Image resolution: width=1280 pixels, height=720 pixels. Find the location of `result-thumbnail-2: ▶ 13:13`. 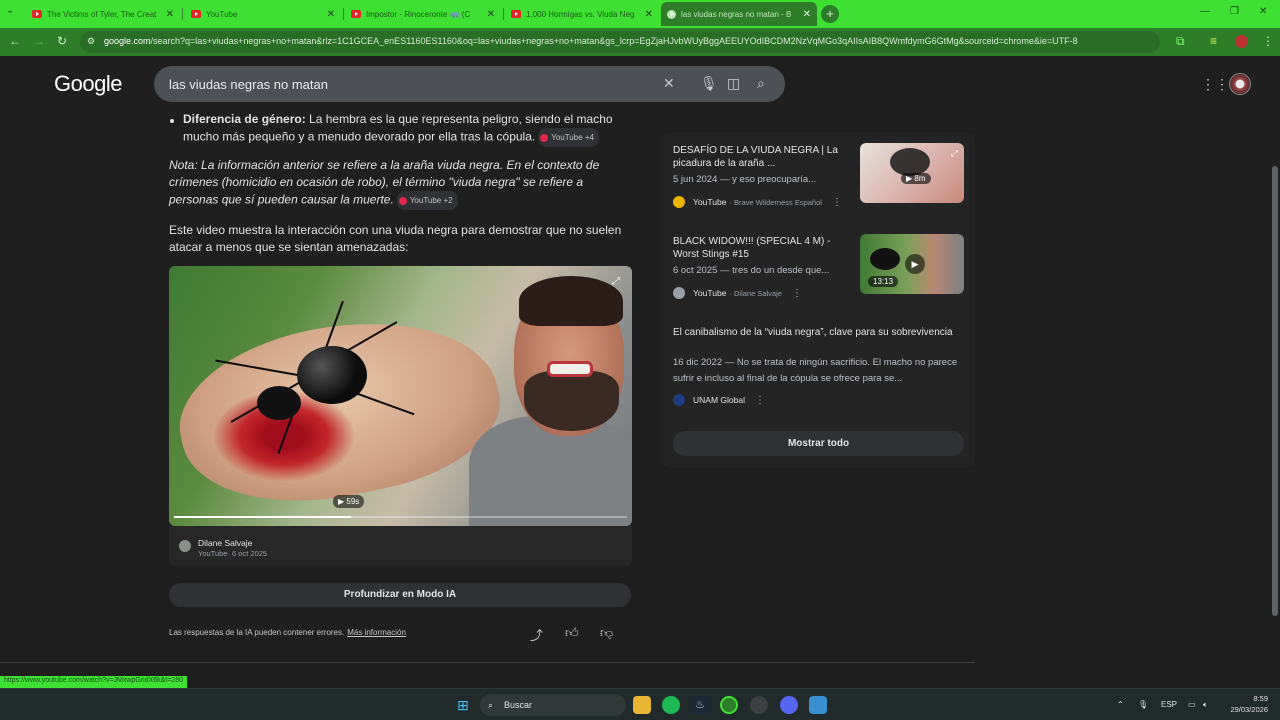

result-thumbnail-2: ▶ 13:13 is located at coordinates (912, 264).